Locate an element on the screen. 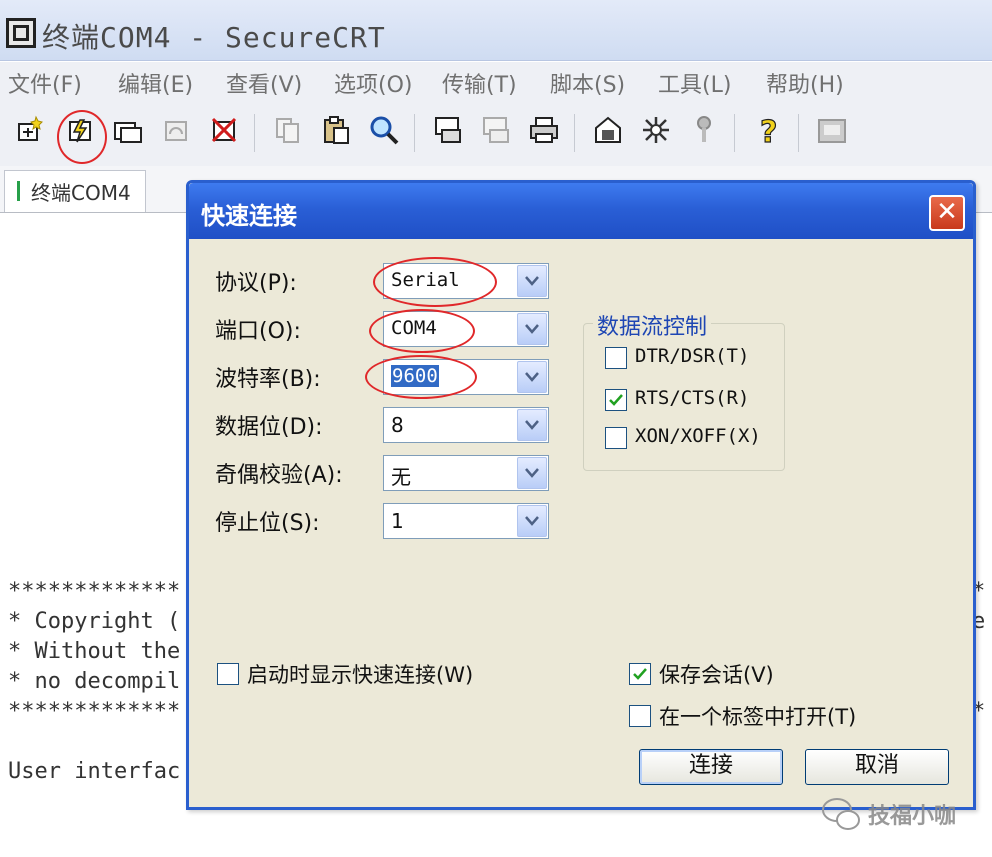 The image size is (992, 857). save-session-checkbox is located at coordinates (640, 674).